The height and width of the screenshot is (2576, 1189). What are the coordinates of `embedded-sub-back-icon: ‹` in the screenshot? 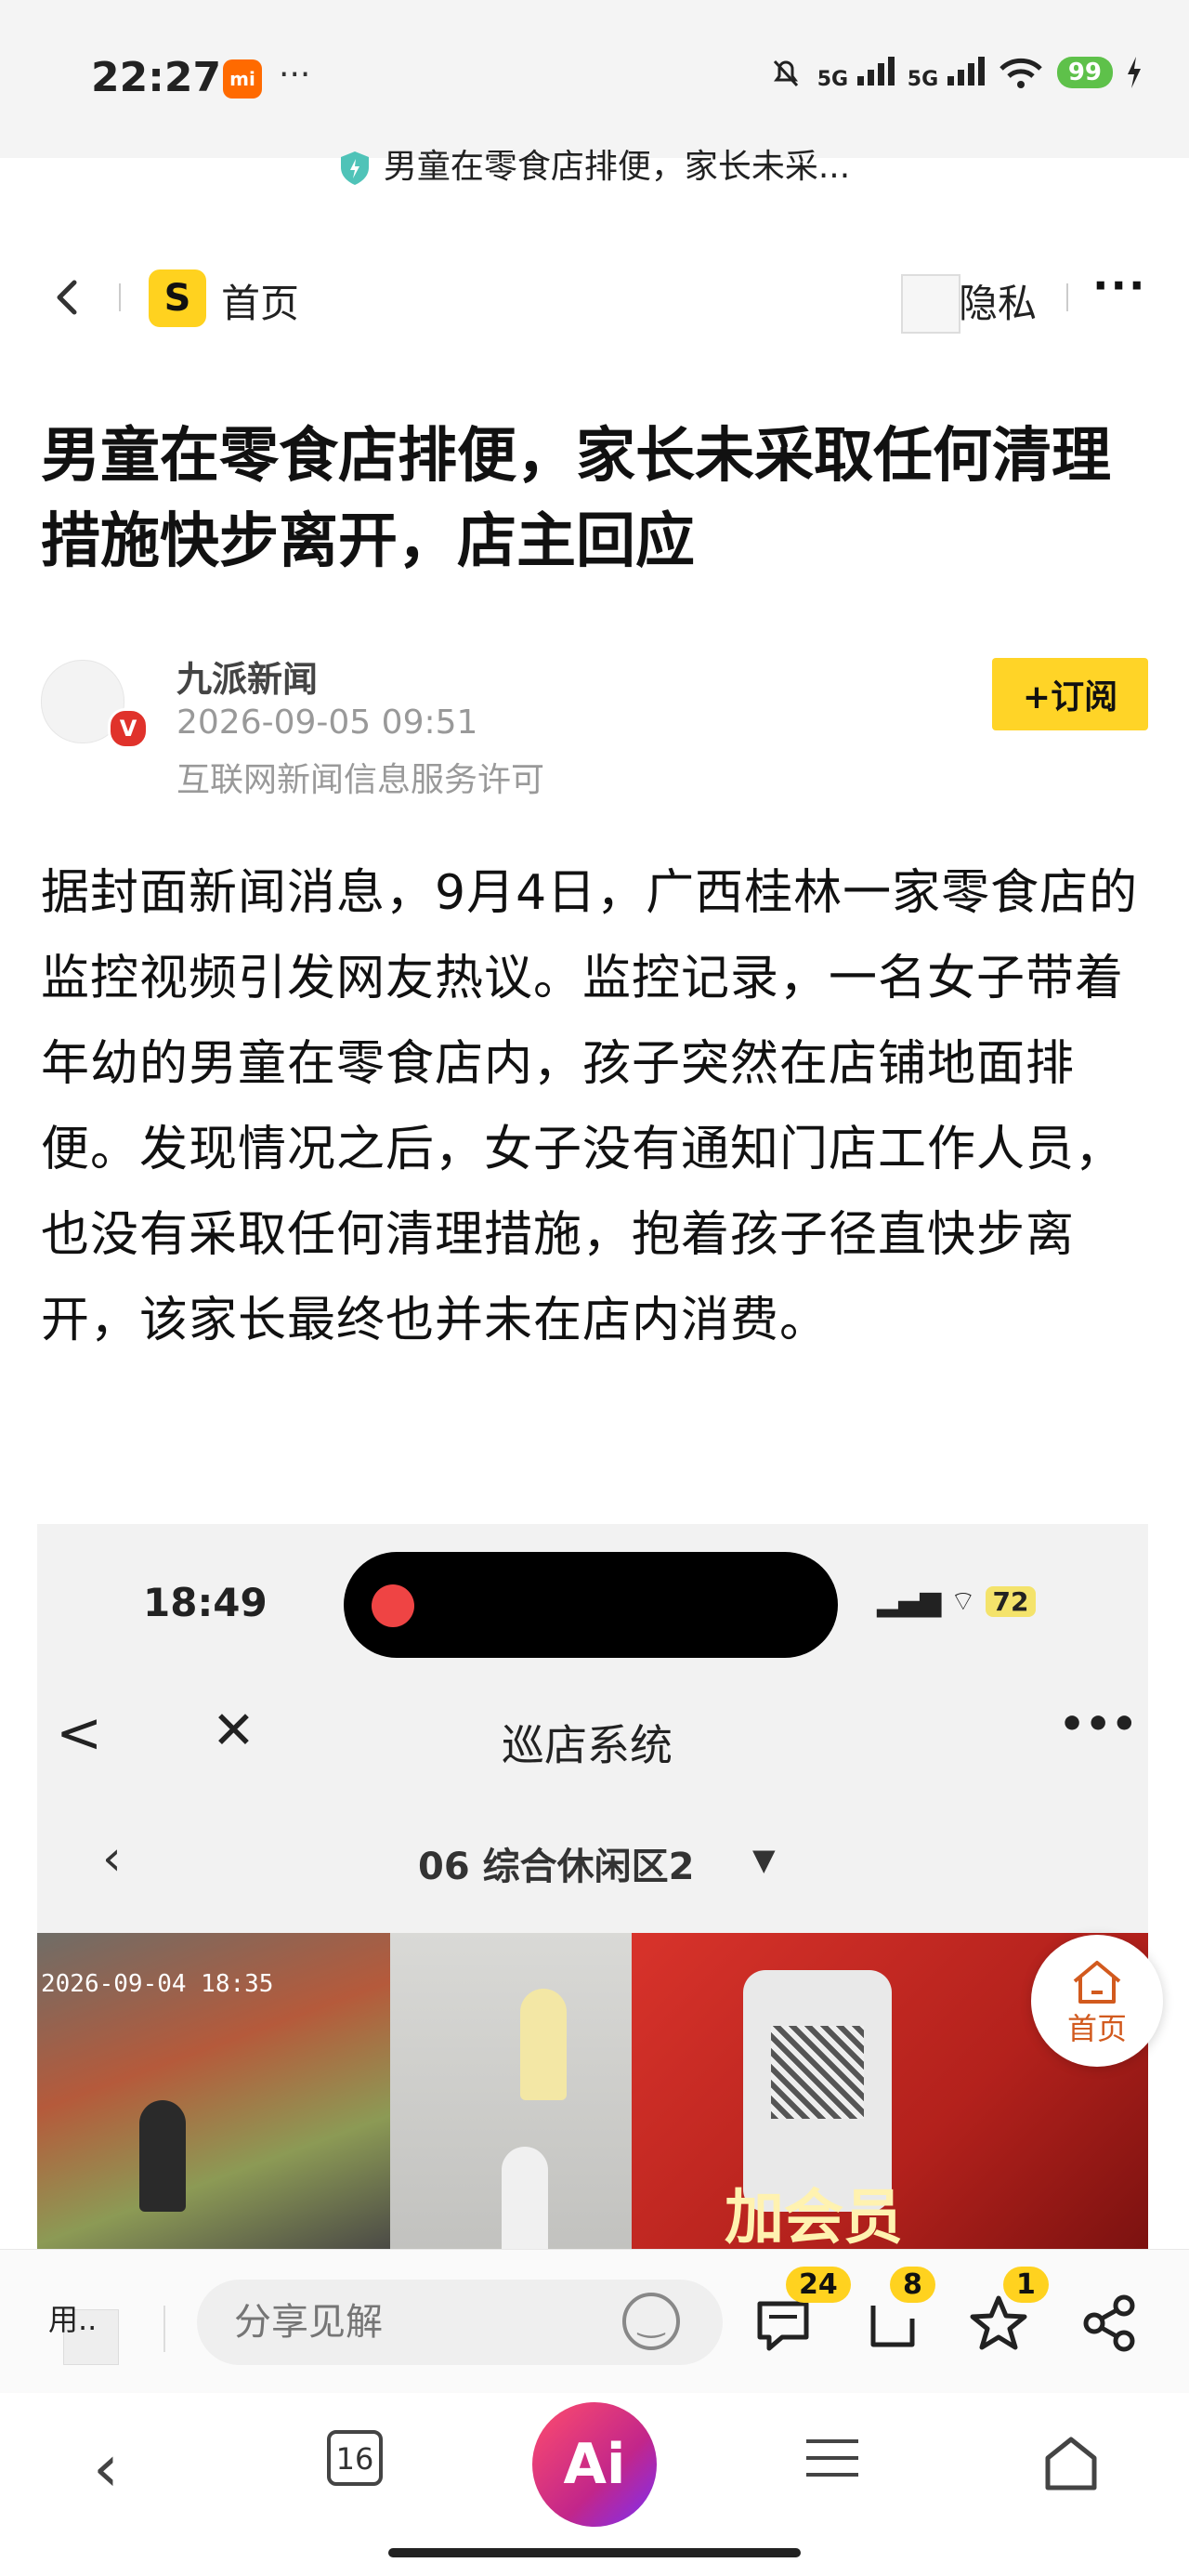 It's located at (112, 1858).